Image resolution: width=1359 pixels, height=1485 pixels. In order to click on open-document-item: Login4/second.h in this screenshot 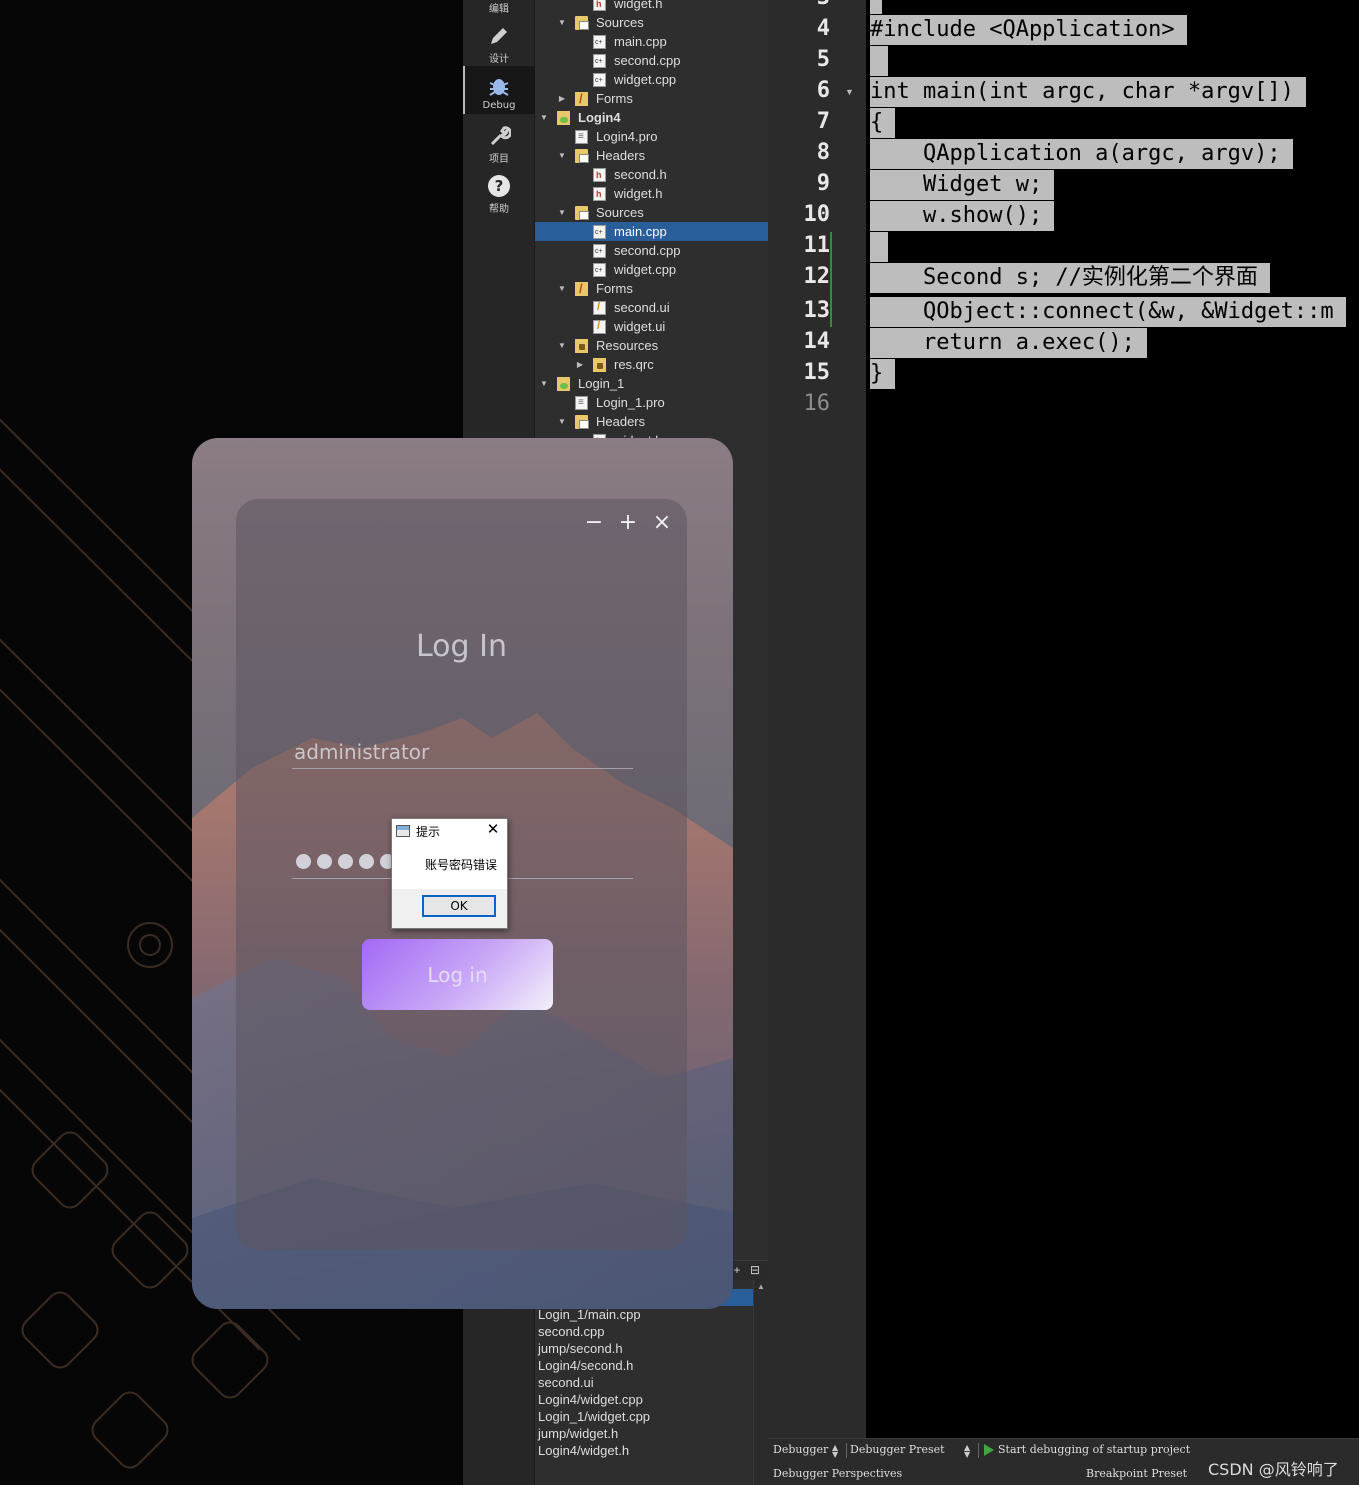, I will do `click(644, 1365)`.